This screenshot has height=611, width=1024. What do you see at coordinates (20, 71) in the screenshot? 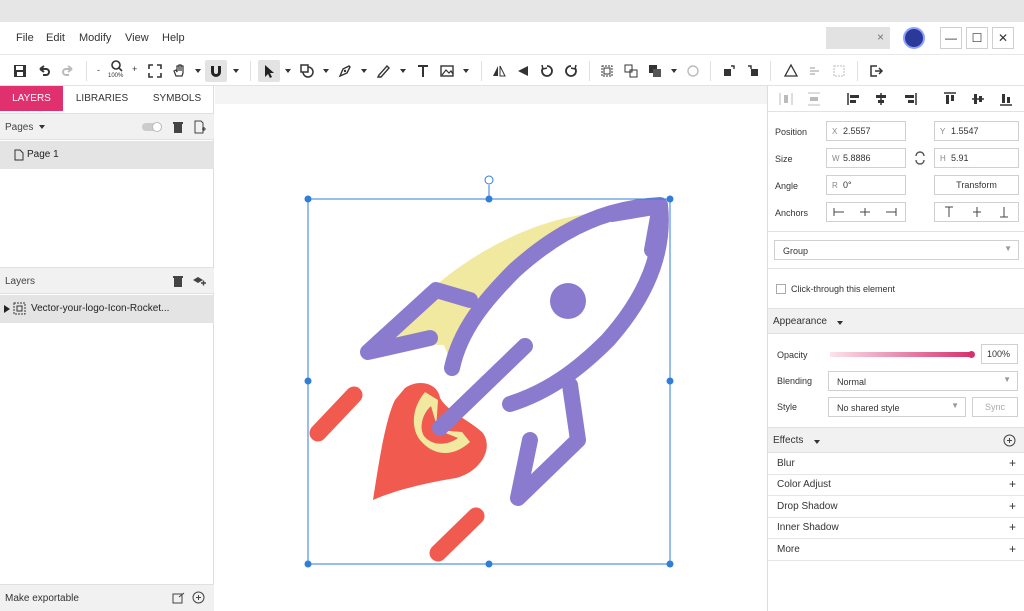
I see `save-icon` at bounding box center [20, 71].